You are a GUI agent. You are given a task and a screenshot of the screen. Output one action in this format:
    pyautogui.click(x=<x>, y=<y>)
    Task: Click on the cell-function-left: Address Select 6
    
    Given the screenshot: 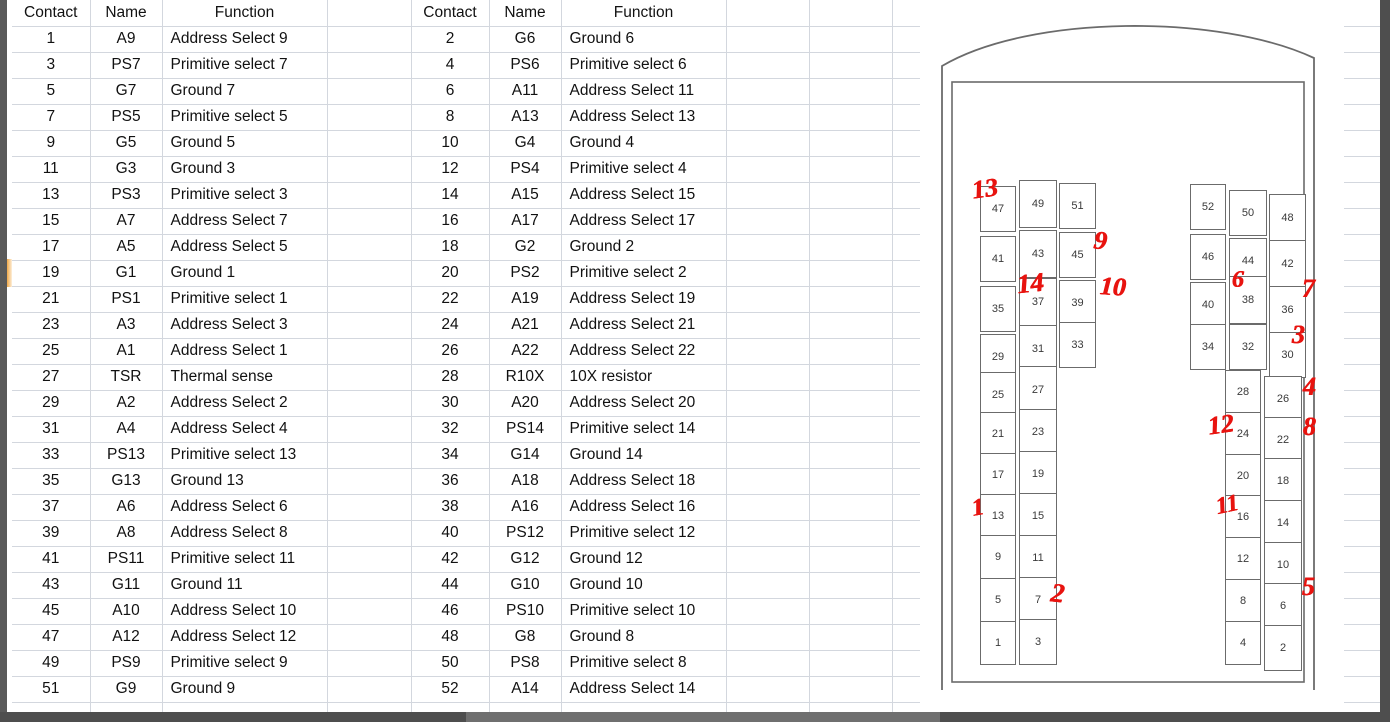 What is the action you would take?
    pyautogui.click(x=245, y=507)
    